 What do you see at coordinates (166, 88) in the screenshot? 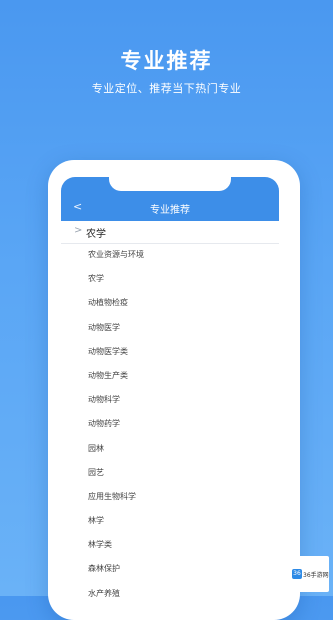
I see `hero-subtitle: 专业定位、推荐当下热门专业` at bounding box center [166, 88].